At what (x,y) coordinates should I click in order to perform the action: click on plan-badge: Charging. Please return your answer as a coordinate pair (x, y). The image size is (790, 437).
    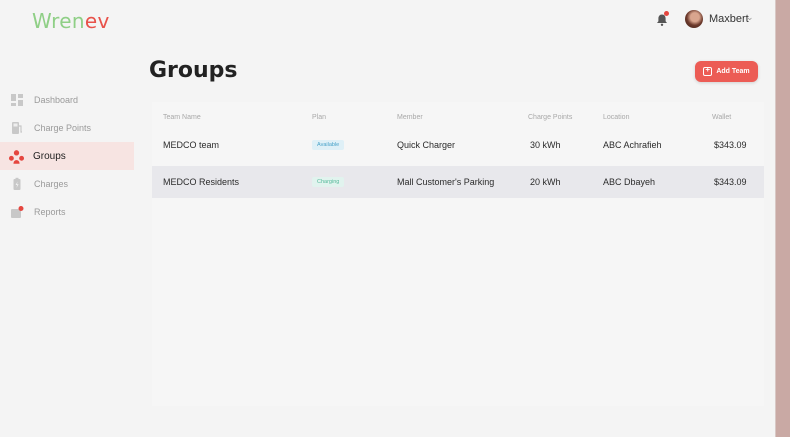
    Looking at the image, I should click on (328, 182).